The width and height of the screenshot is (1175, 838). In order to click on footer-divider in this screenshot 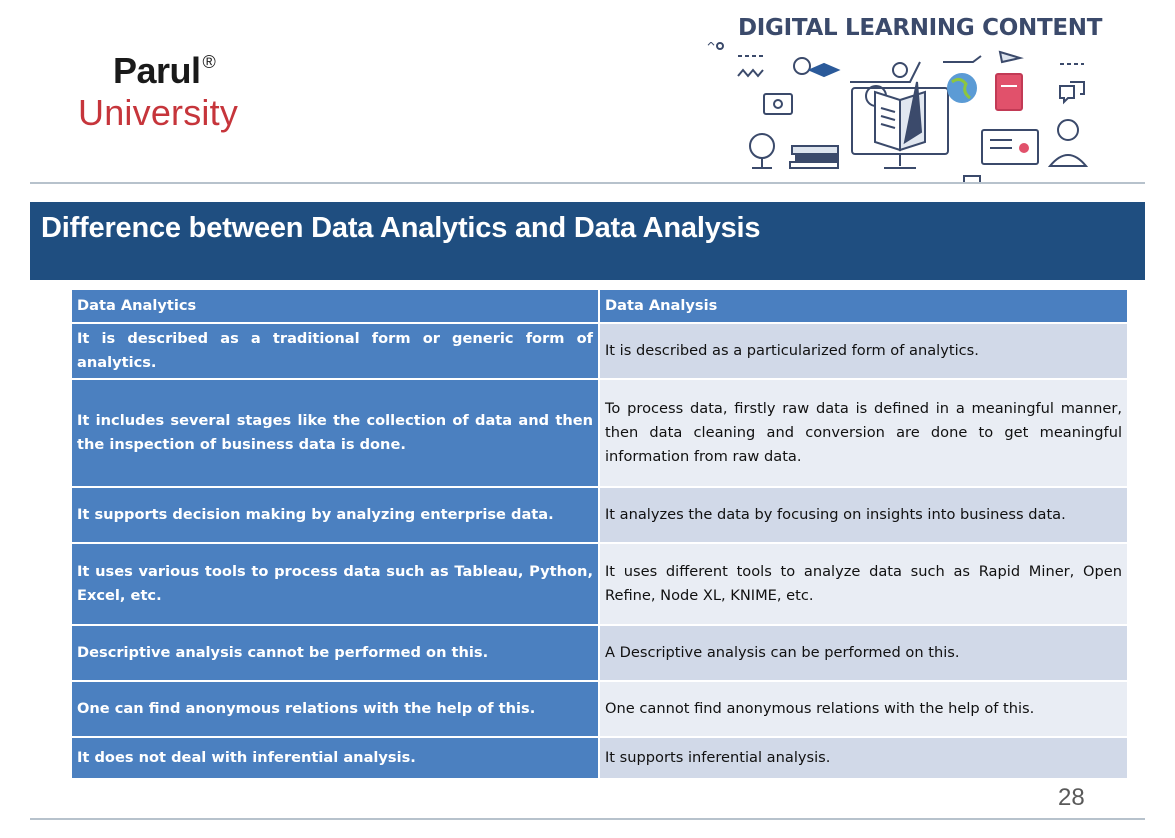, I will do `click(587, 819)`.